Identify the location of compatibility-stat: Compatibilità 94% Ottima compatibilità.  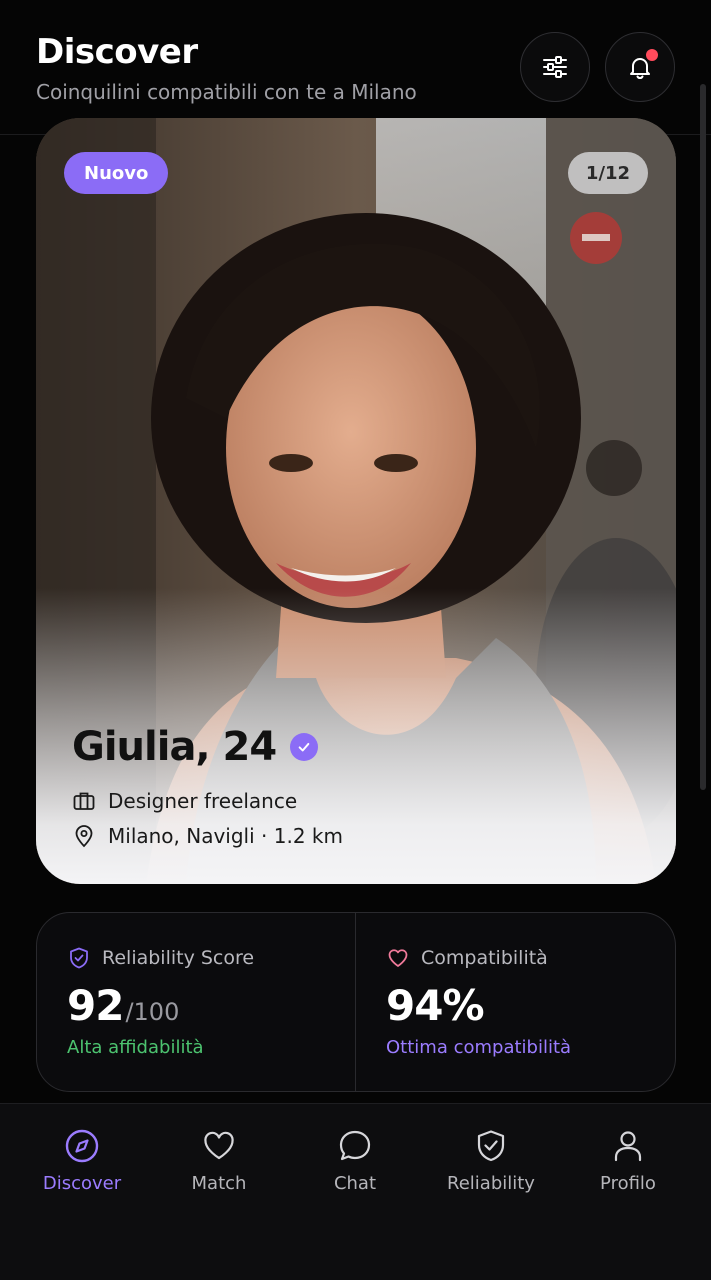
(515, 1002).